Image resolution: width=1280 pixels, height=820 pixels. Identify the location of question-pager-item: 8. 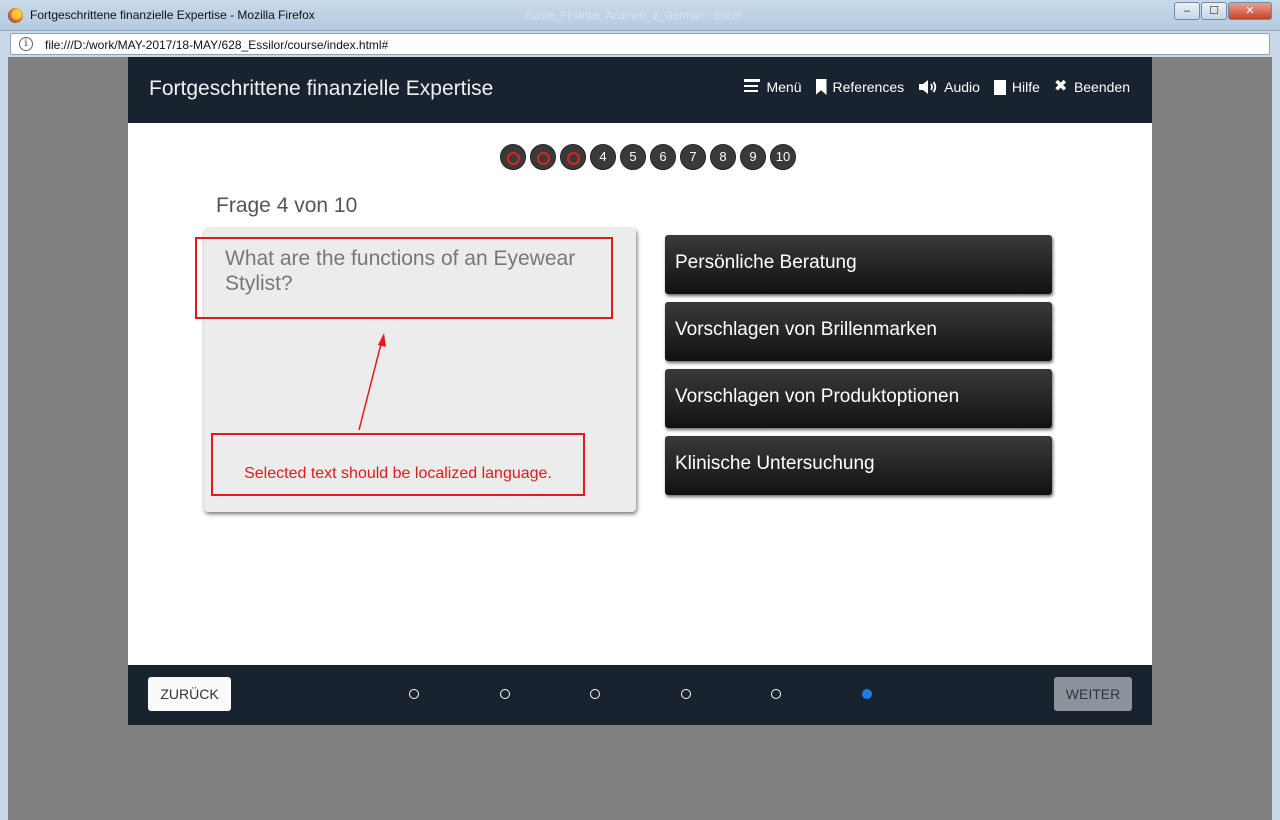
(723, 157).